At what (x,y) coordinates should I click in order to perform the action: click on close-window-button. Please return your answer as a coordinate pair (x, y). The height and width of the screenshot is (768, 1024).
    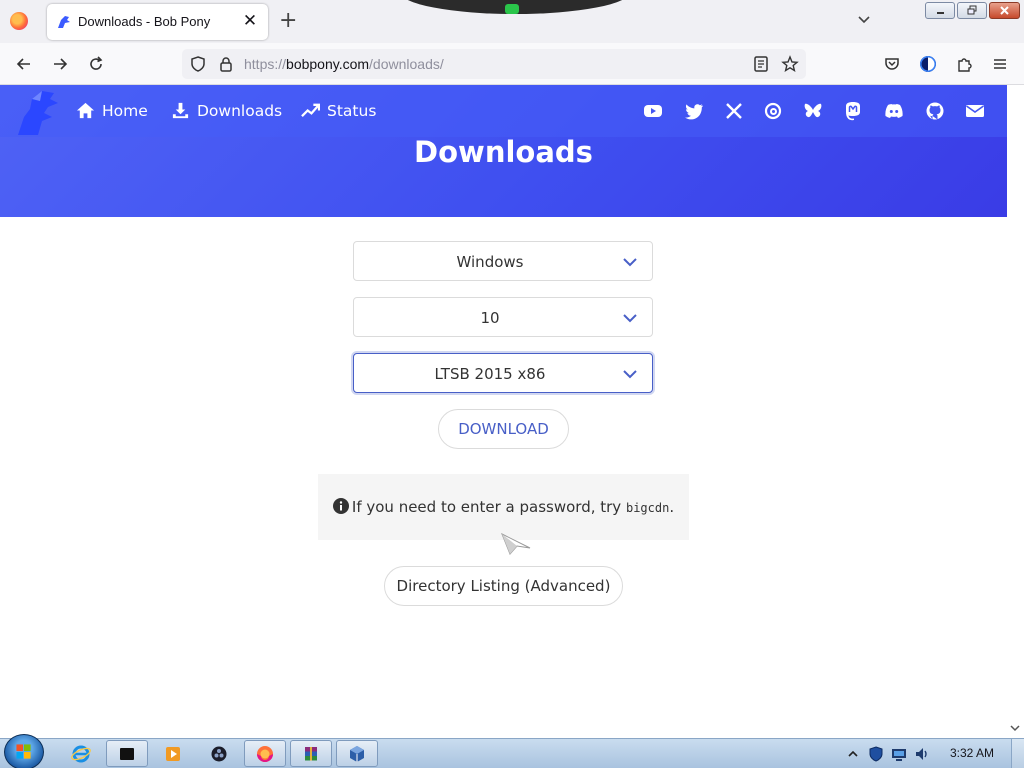
    Looking at the image, I should click on (1004, 10).